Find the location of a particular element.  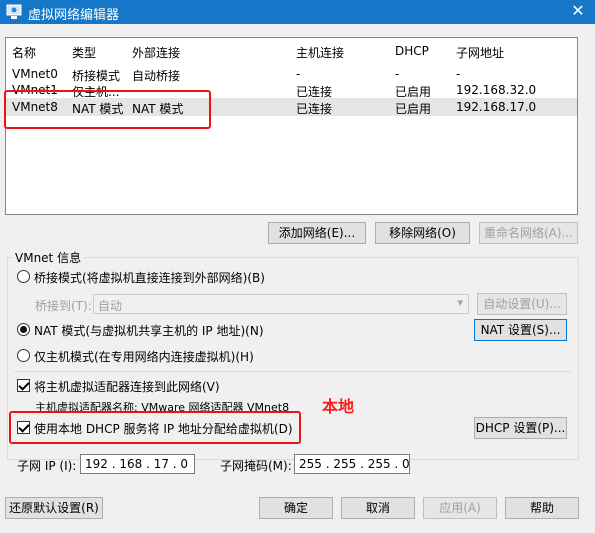

highlight-box-dhcp is located at coordinates (155, 427).